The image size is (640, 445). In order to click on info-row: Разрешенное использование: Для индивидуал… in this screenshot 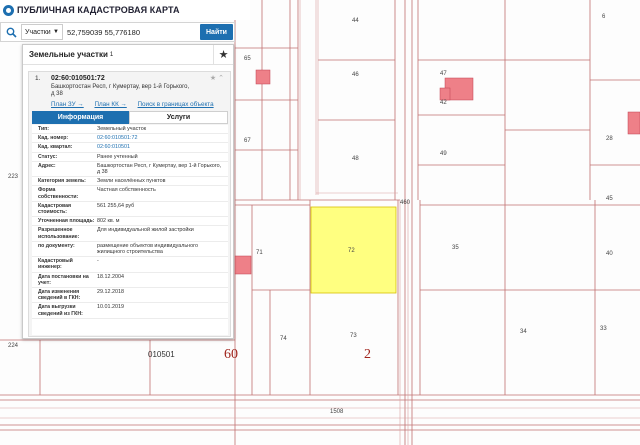, I will do `click(130, 234)`.